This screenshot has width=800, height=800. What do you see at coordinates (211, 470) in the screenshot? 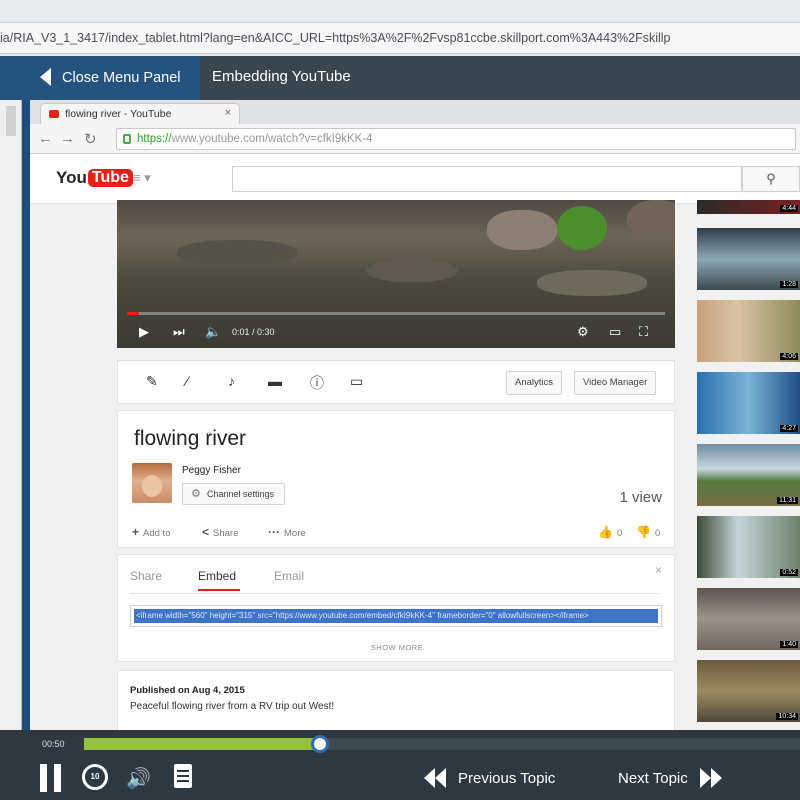
I see `uploader-name: Peggy Fisher` at bounding box center [211, 470].